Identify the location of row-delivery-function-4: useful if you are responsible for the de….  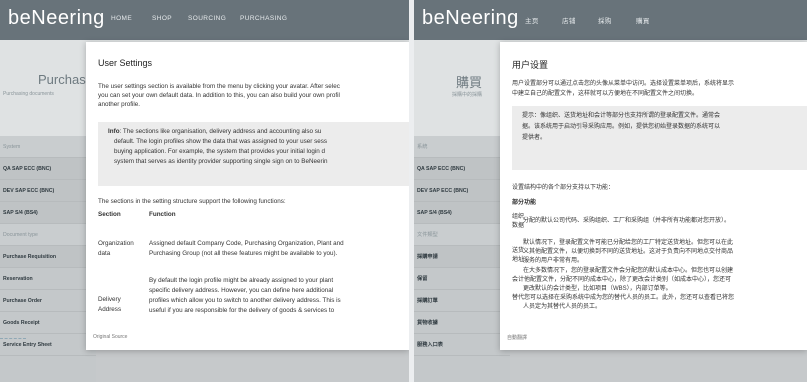
(242, 310).